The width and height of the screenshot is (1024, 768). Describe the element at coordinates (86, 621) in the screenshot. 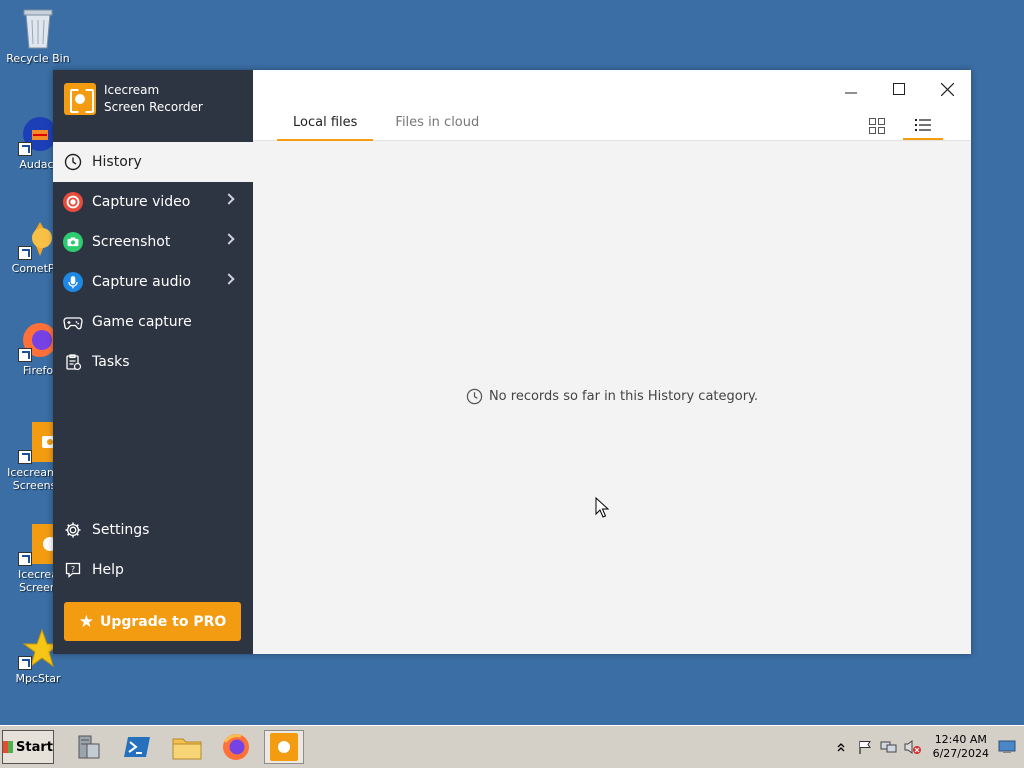

I see `star-icon: ★` at that location.